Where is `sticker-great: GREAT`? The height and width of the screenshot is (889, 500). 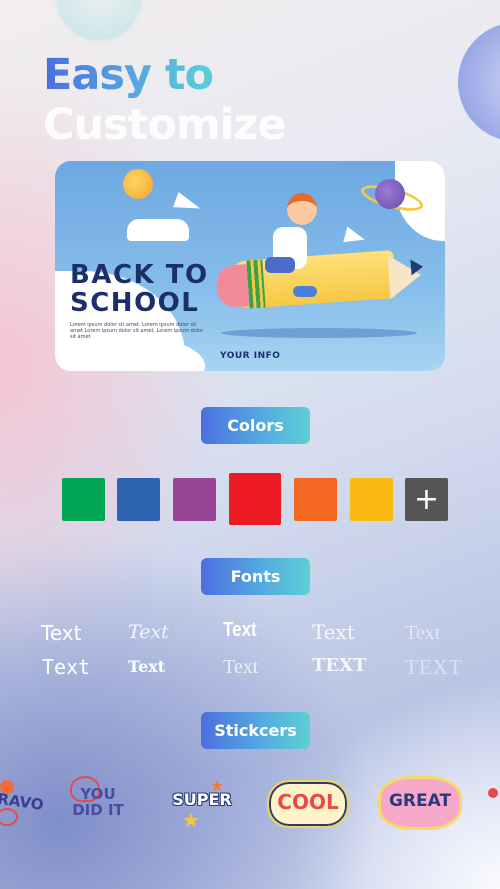 sticker-great: GREAT is located at coordinates (420, 803).